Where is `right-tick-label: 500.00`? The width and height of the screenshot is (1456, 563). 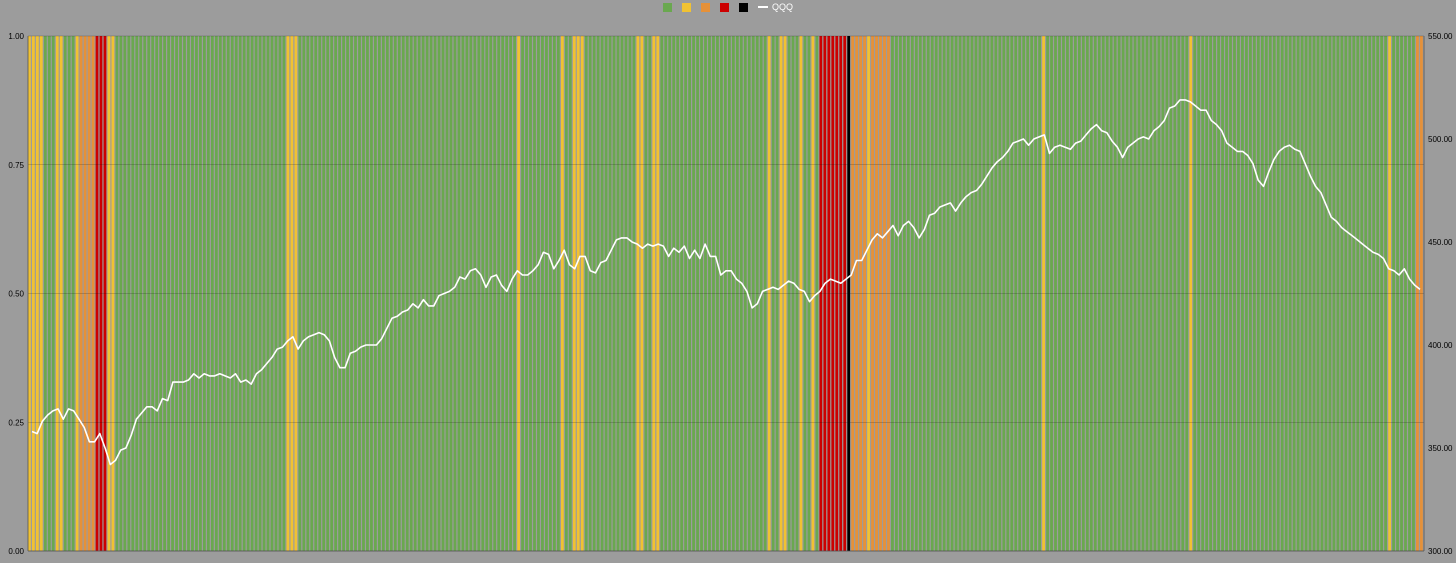 right-tick-label: 500.00 is located at coordinates (1440, 139).